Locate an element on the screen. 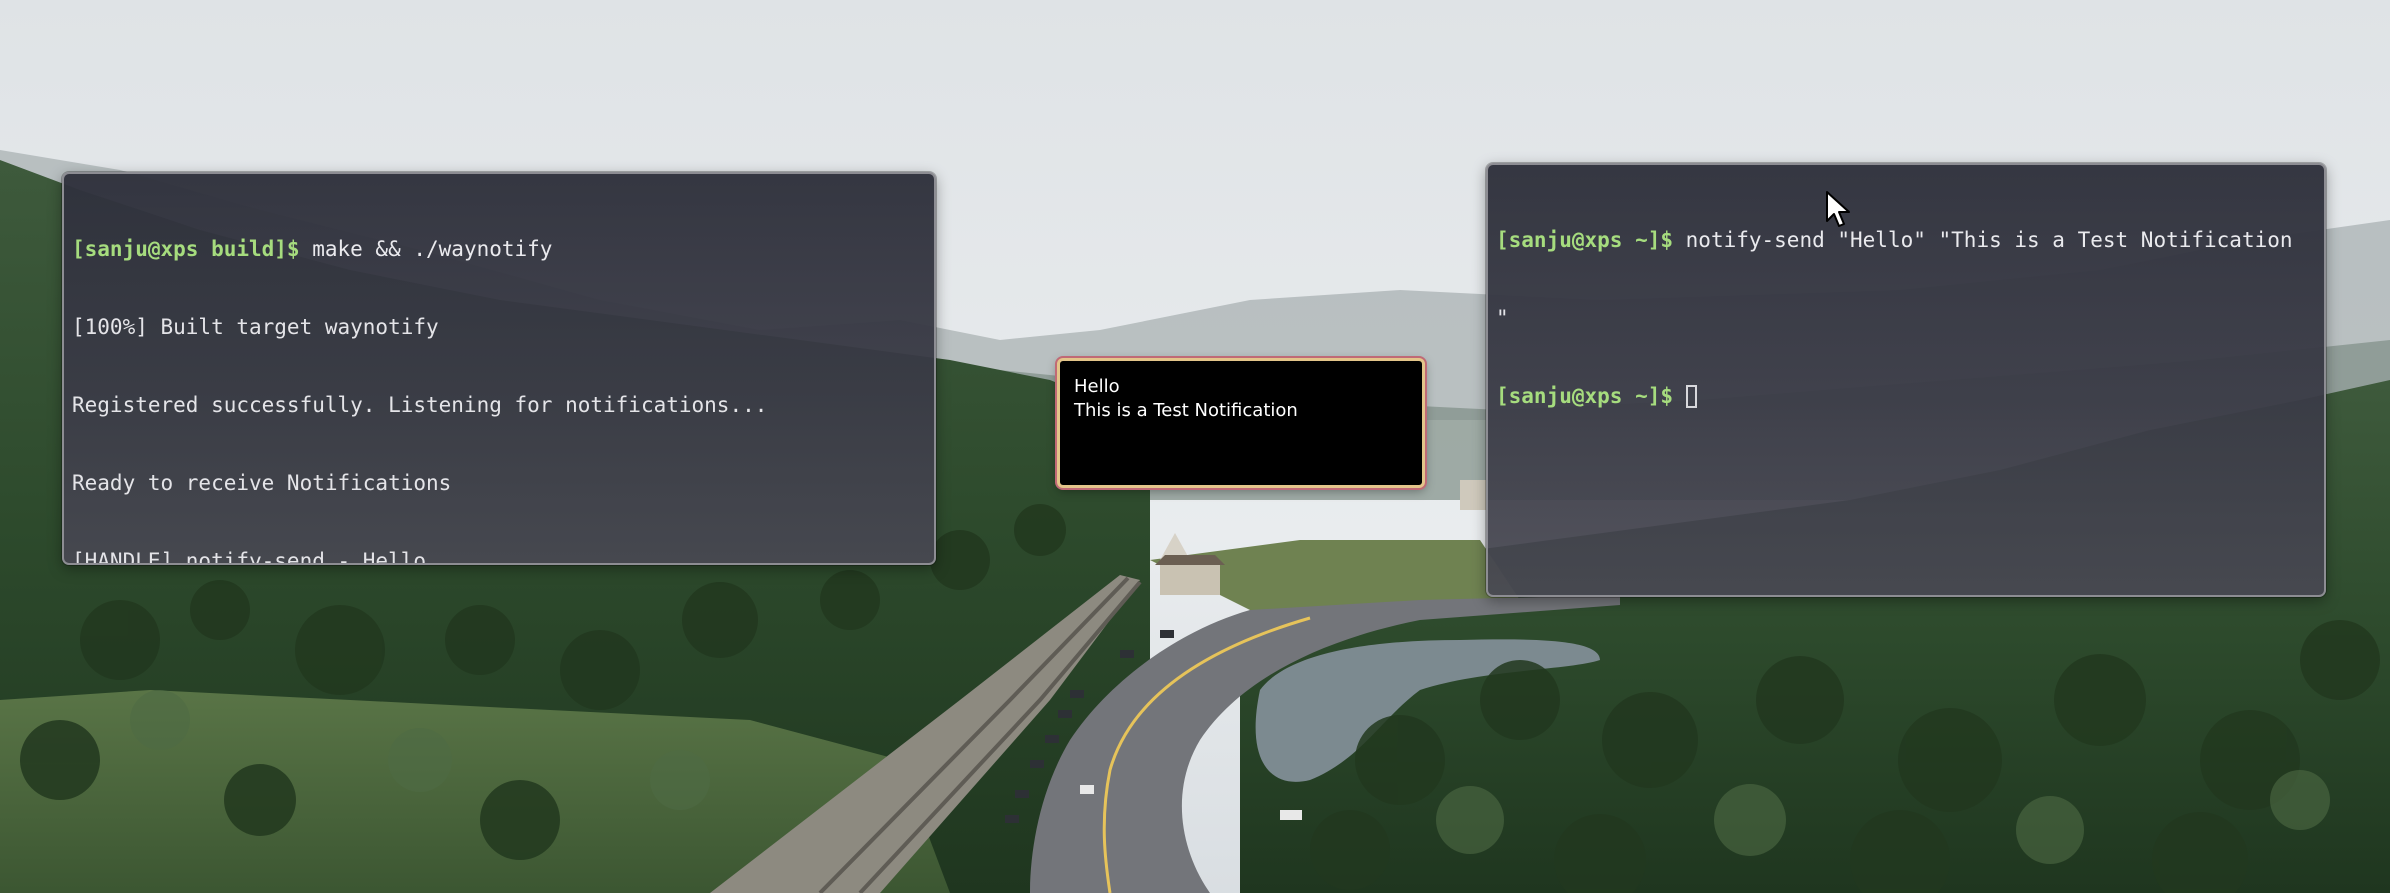  terminal-line: [sanju@xps build]$ make && ./waynotify is located at coordinates (499, 249).